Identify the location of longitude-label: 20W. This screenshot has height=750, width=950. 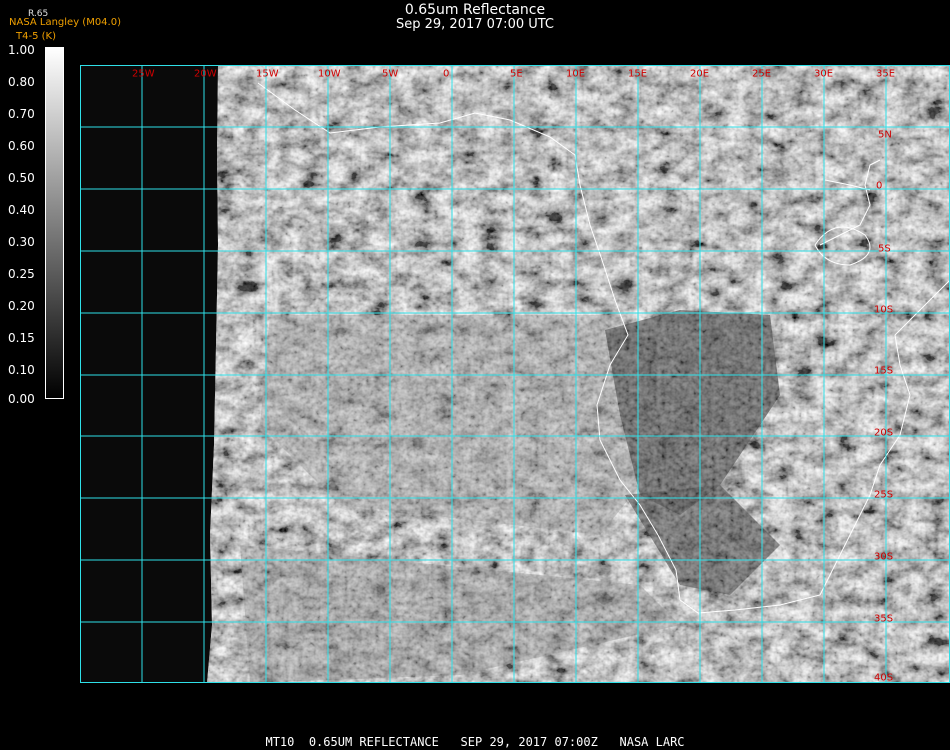
(205, 73).